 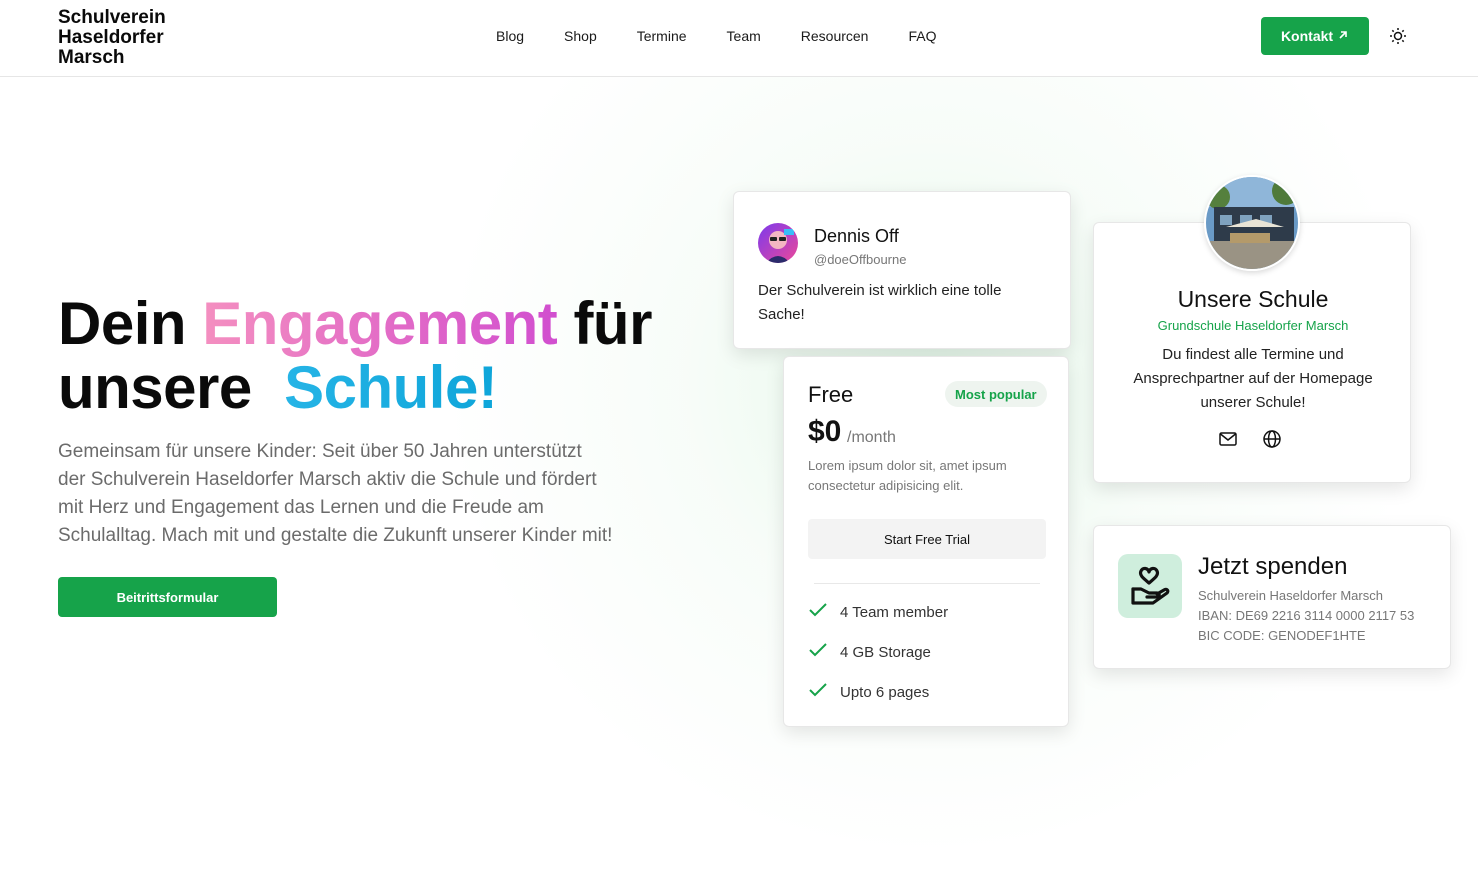 I want to click on donate-iban: IBAN: DE69 2216 3114 0000 2117 53, so click(x=1306, y=615).